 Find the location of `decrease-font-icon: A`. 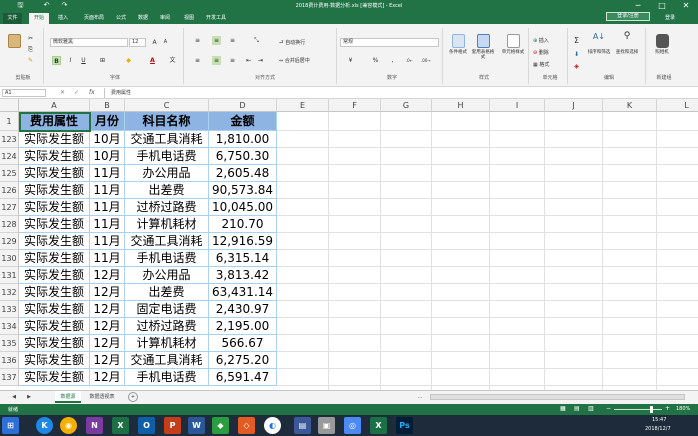

decrease-font-icon: A is located at coordinates (165, 42).